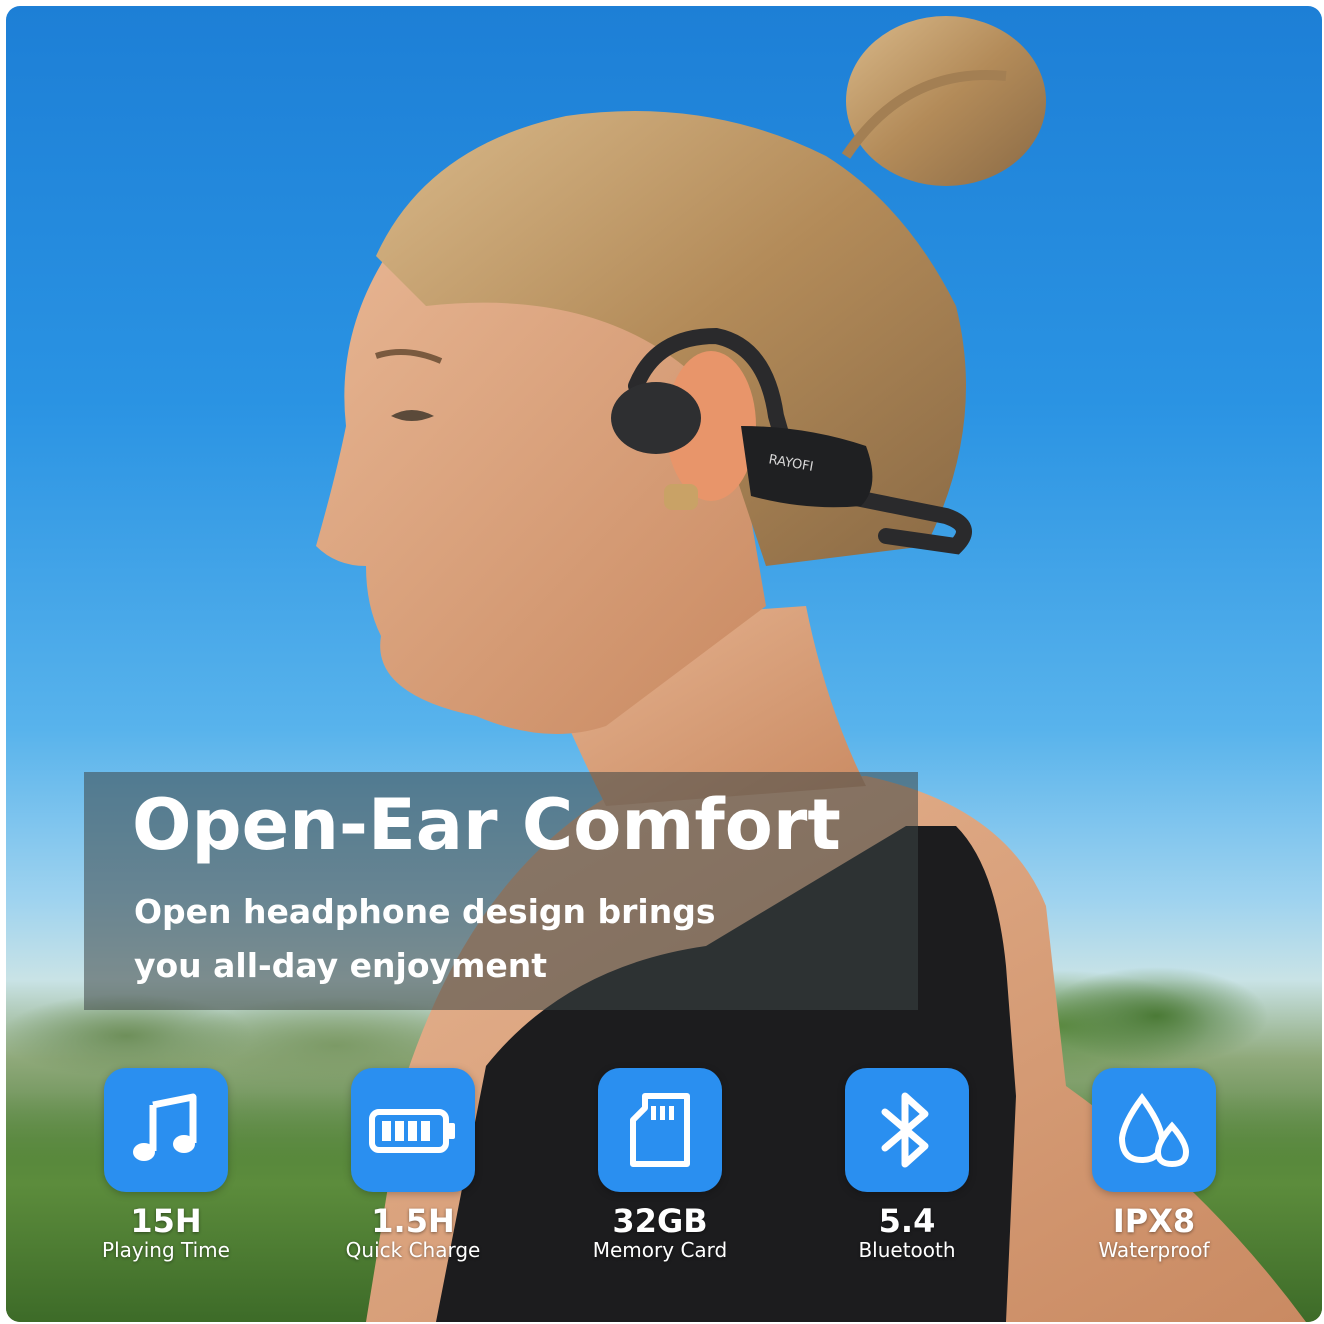 This screenshot has width=1324, height=1324. I want to click on feature-label: Quick Charge, so click(413, 1250).